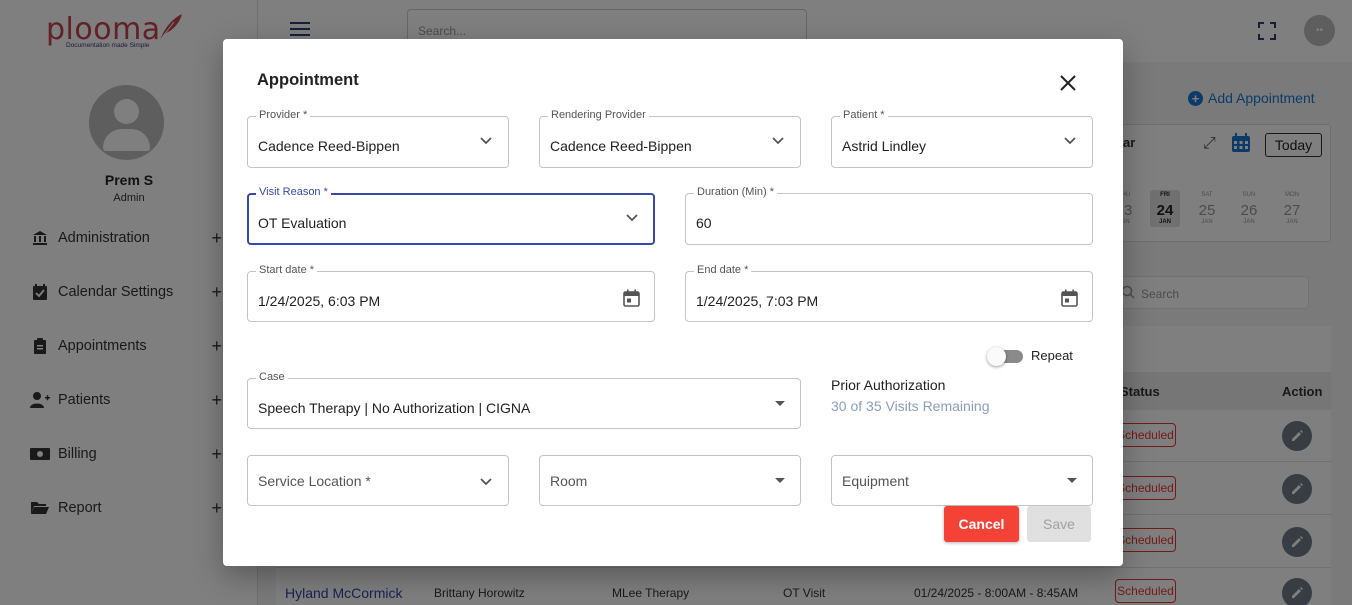 The height and width of the screenshot is (605, 1352). Describe the element at coordinates (757, 301) in the screenshot. I see `end-date-value: 1/24/2025, 7:03 PM` at that location.